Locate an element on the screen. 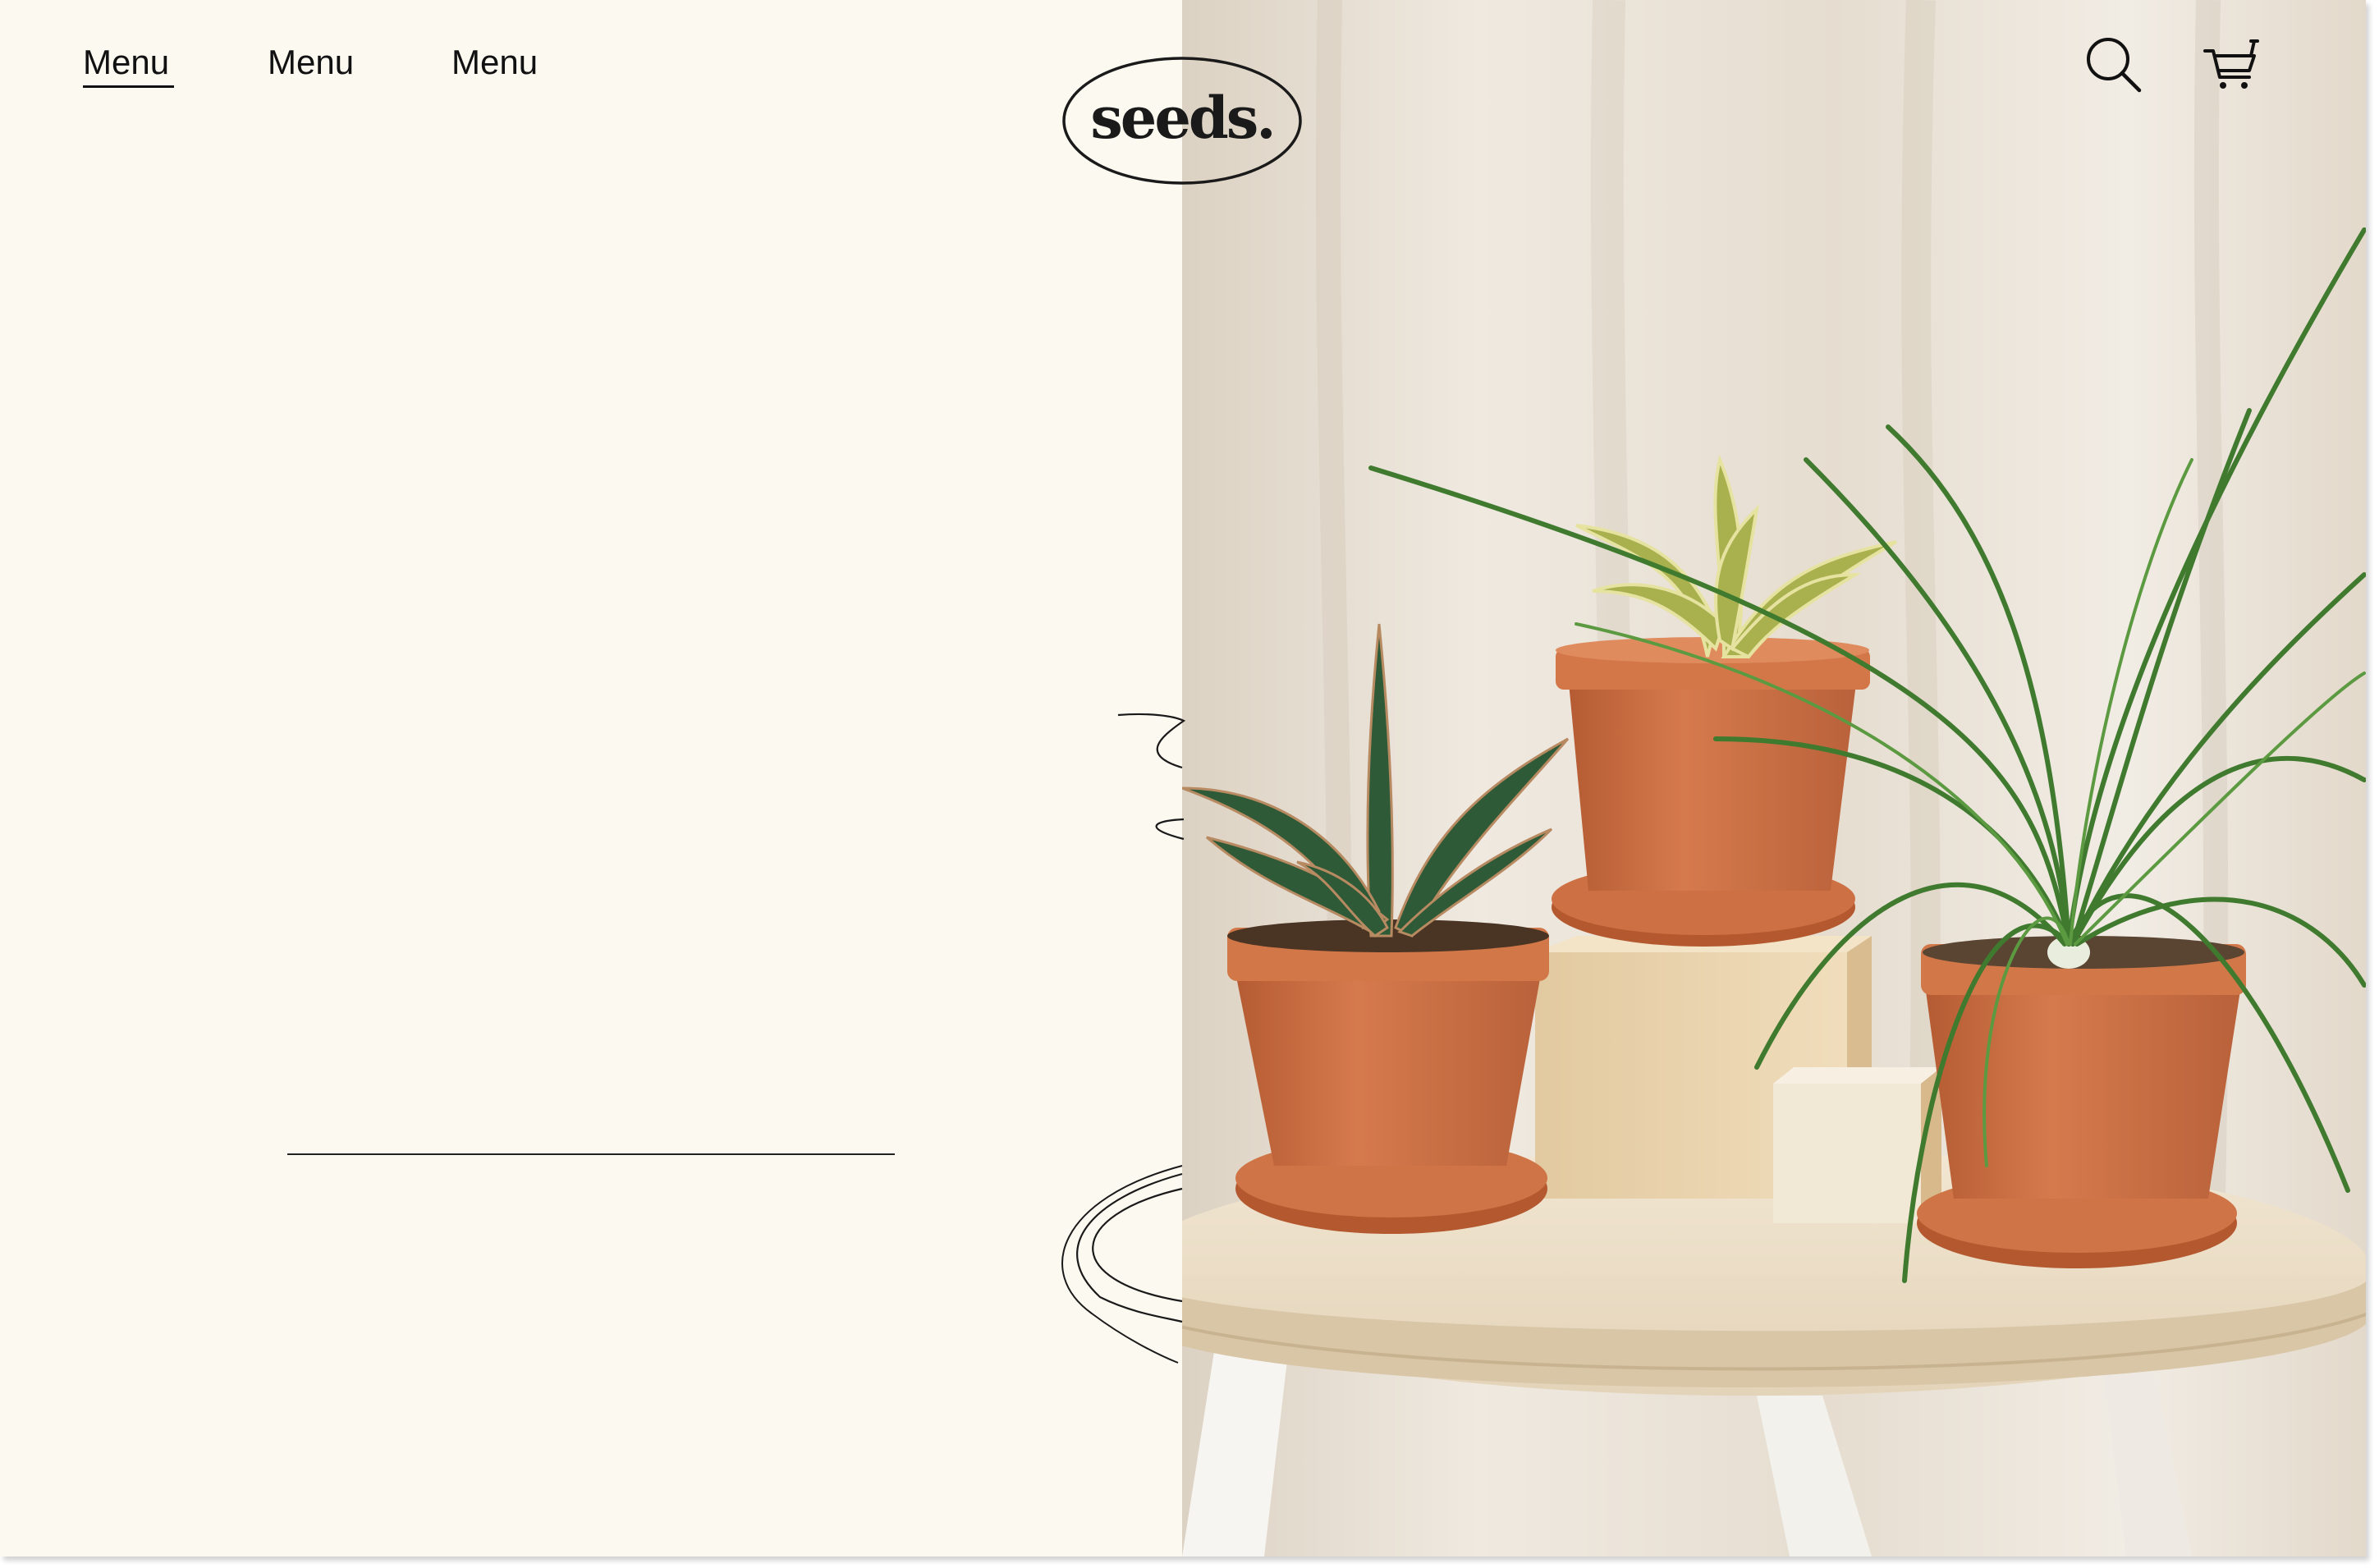  nav-item-menu-1: Menu is located at coordinates (126, 62).